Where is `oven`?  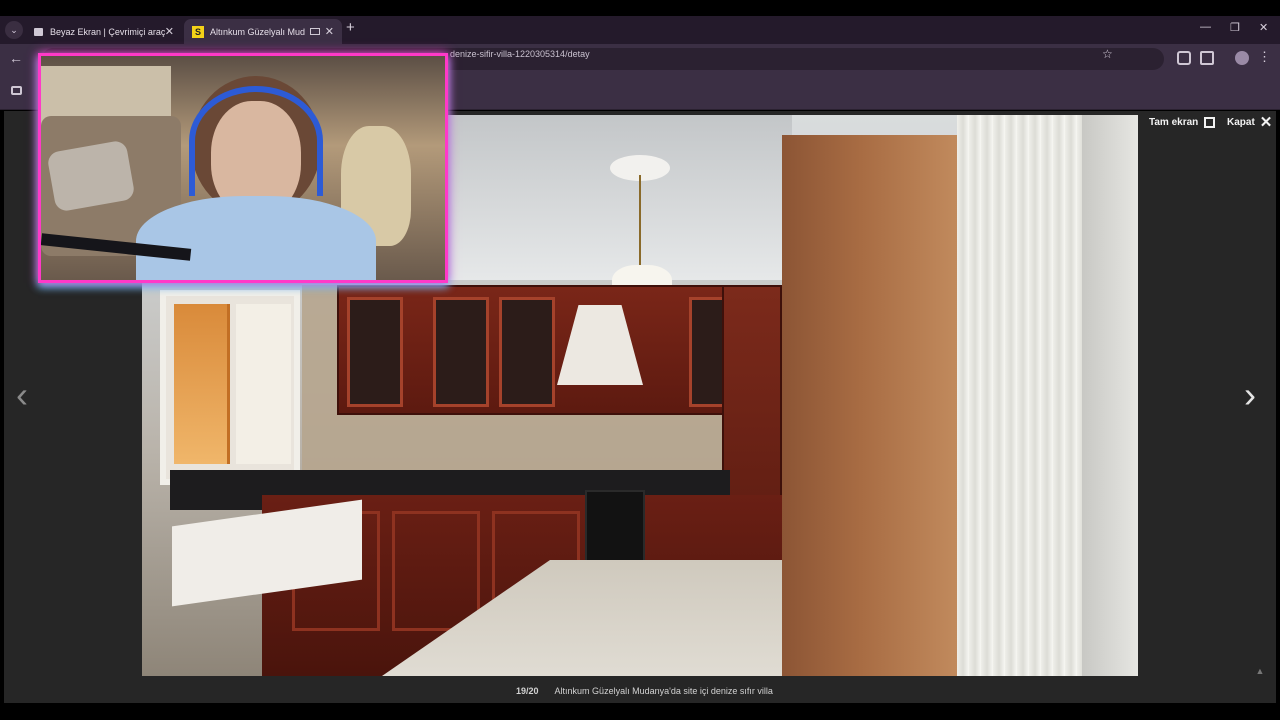 oven is located at coordinates (615, 530).